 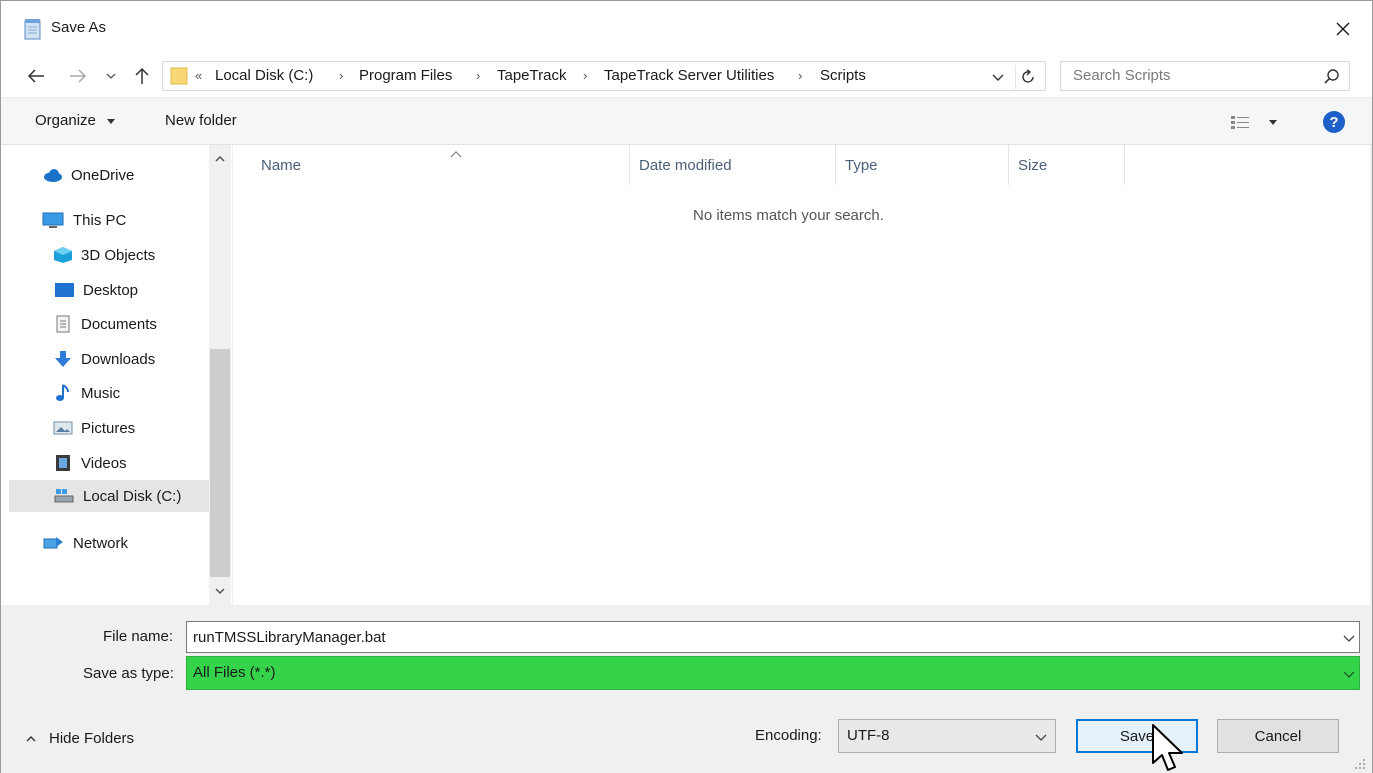 What do you see at coordinates (1257, 122) in the screenshot?
I see `view-options-icon` at bounding box center [1257, 122].